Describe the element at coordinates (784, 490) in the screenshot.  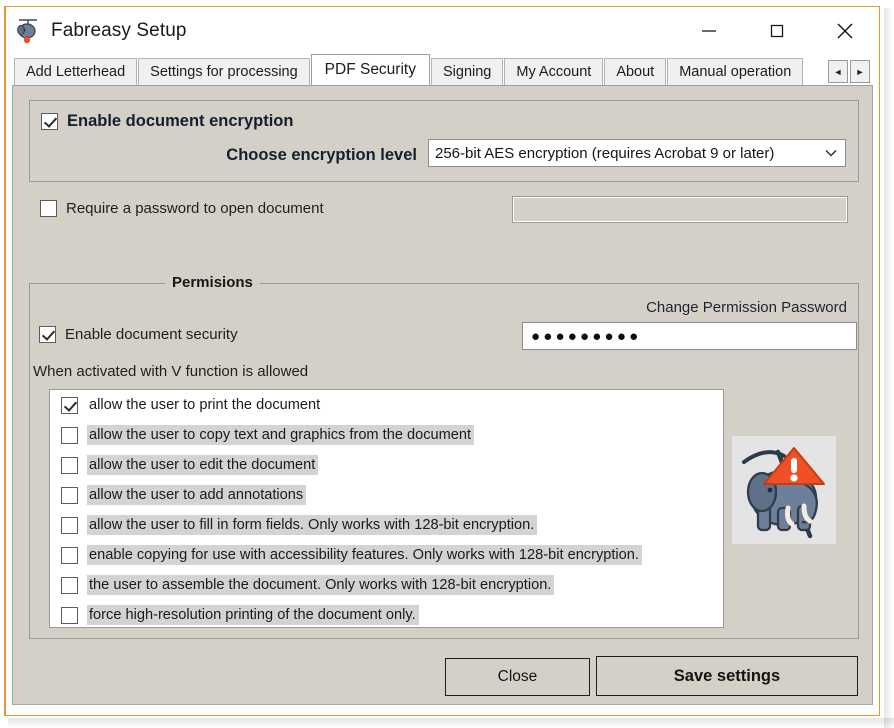
I see `elephant-warning-mascot` at that location.